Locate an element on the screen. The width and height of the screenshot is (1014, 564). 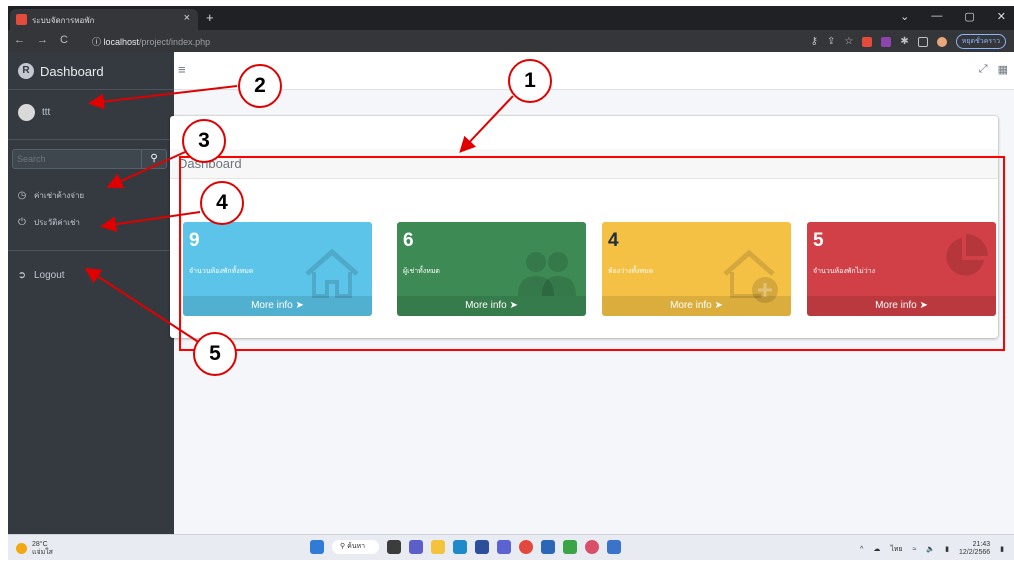
brand-logo-icon: R is located at coordinates (26, 71).